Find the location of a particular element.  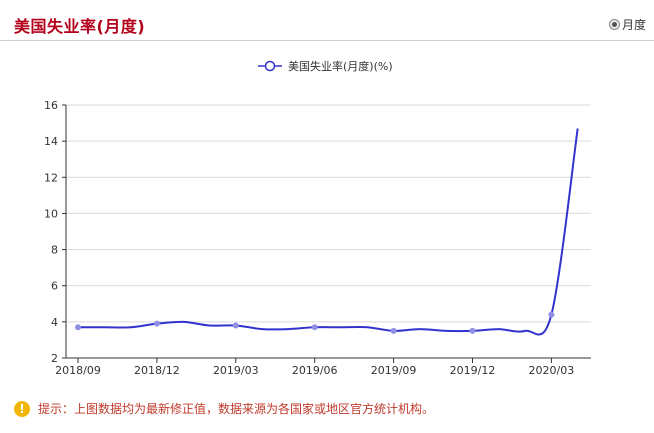

x-tick-label: 2018/09 is located at coordinates (78, 370).